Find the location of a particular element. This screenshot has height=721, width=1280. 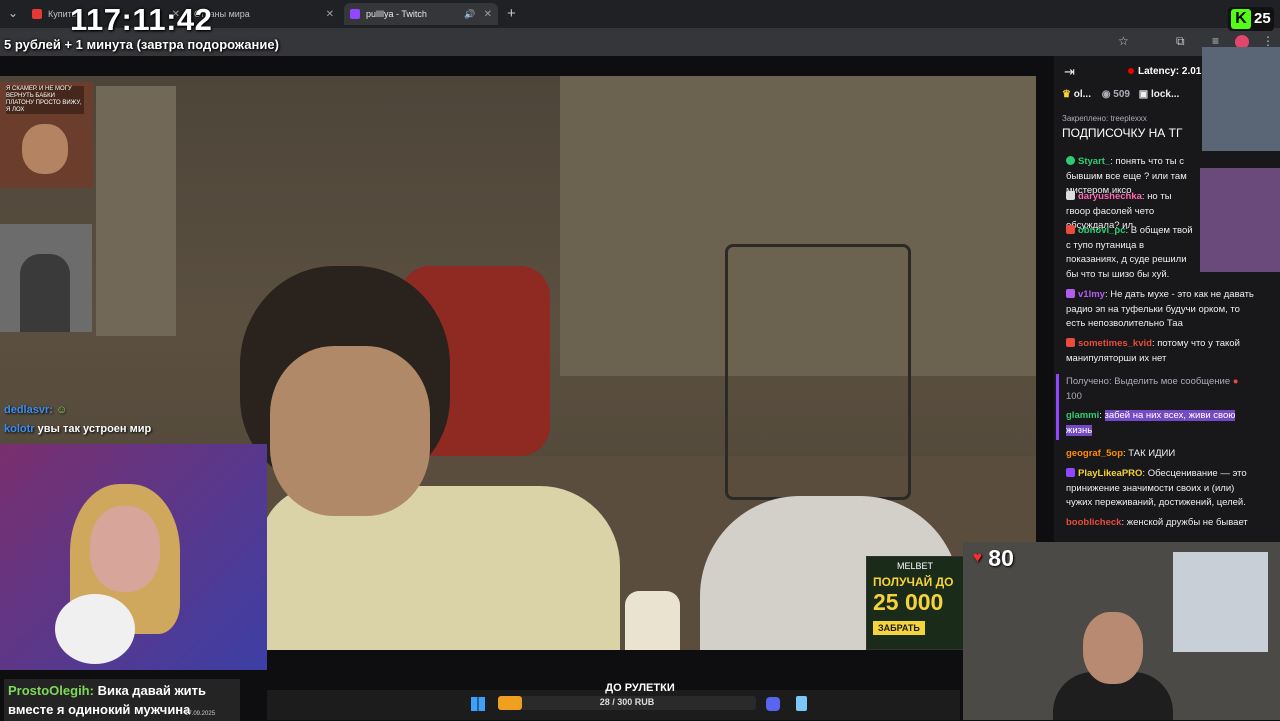

streamer-face is located at coordinates (350, 431).